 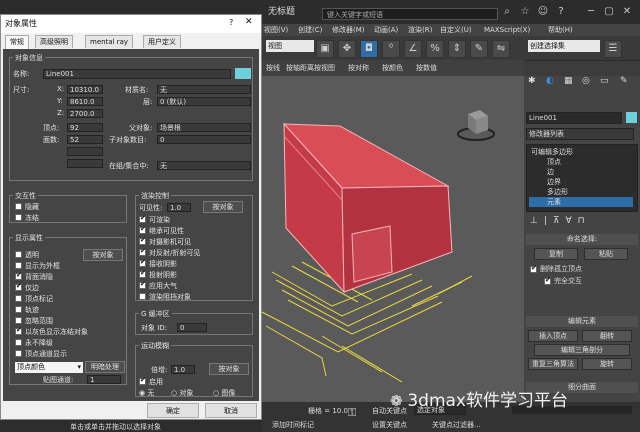 I want to click on menu-item: 帮助(H), so click(x=560, y=30).